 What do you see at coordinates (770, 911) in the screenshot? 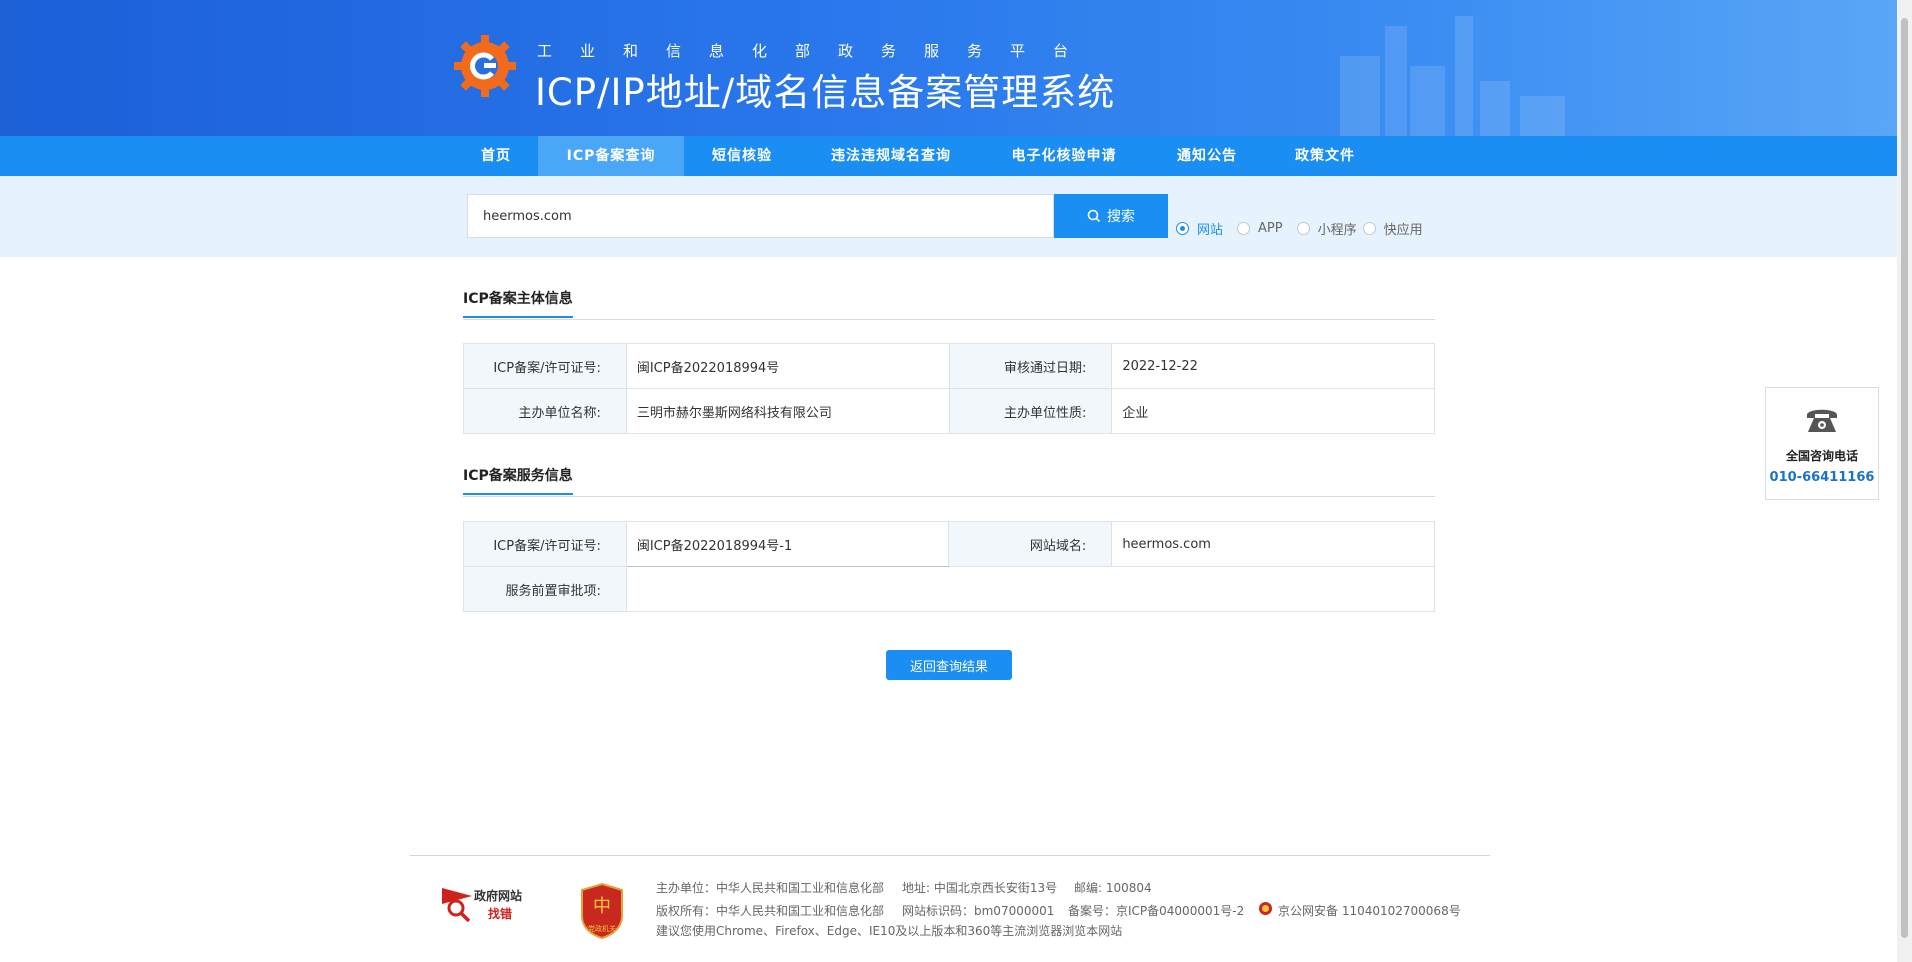
I see `footer-copyright: 版权所有：中华人民共和国工业和信息化部` at bounding box center [770, 911].